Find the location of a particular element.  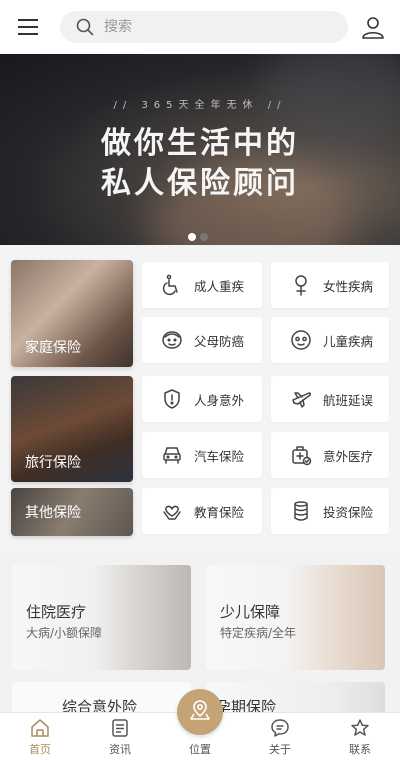

category-label: 意外医疗 is located at coordinates (348, 456).